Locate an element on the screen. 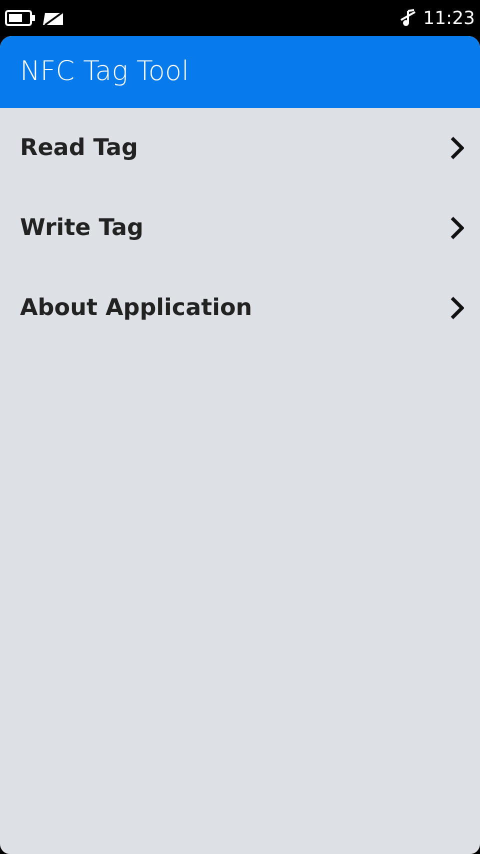  battery-icon is located at coordinates (20, 18).